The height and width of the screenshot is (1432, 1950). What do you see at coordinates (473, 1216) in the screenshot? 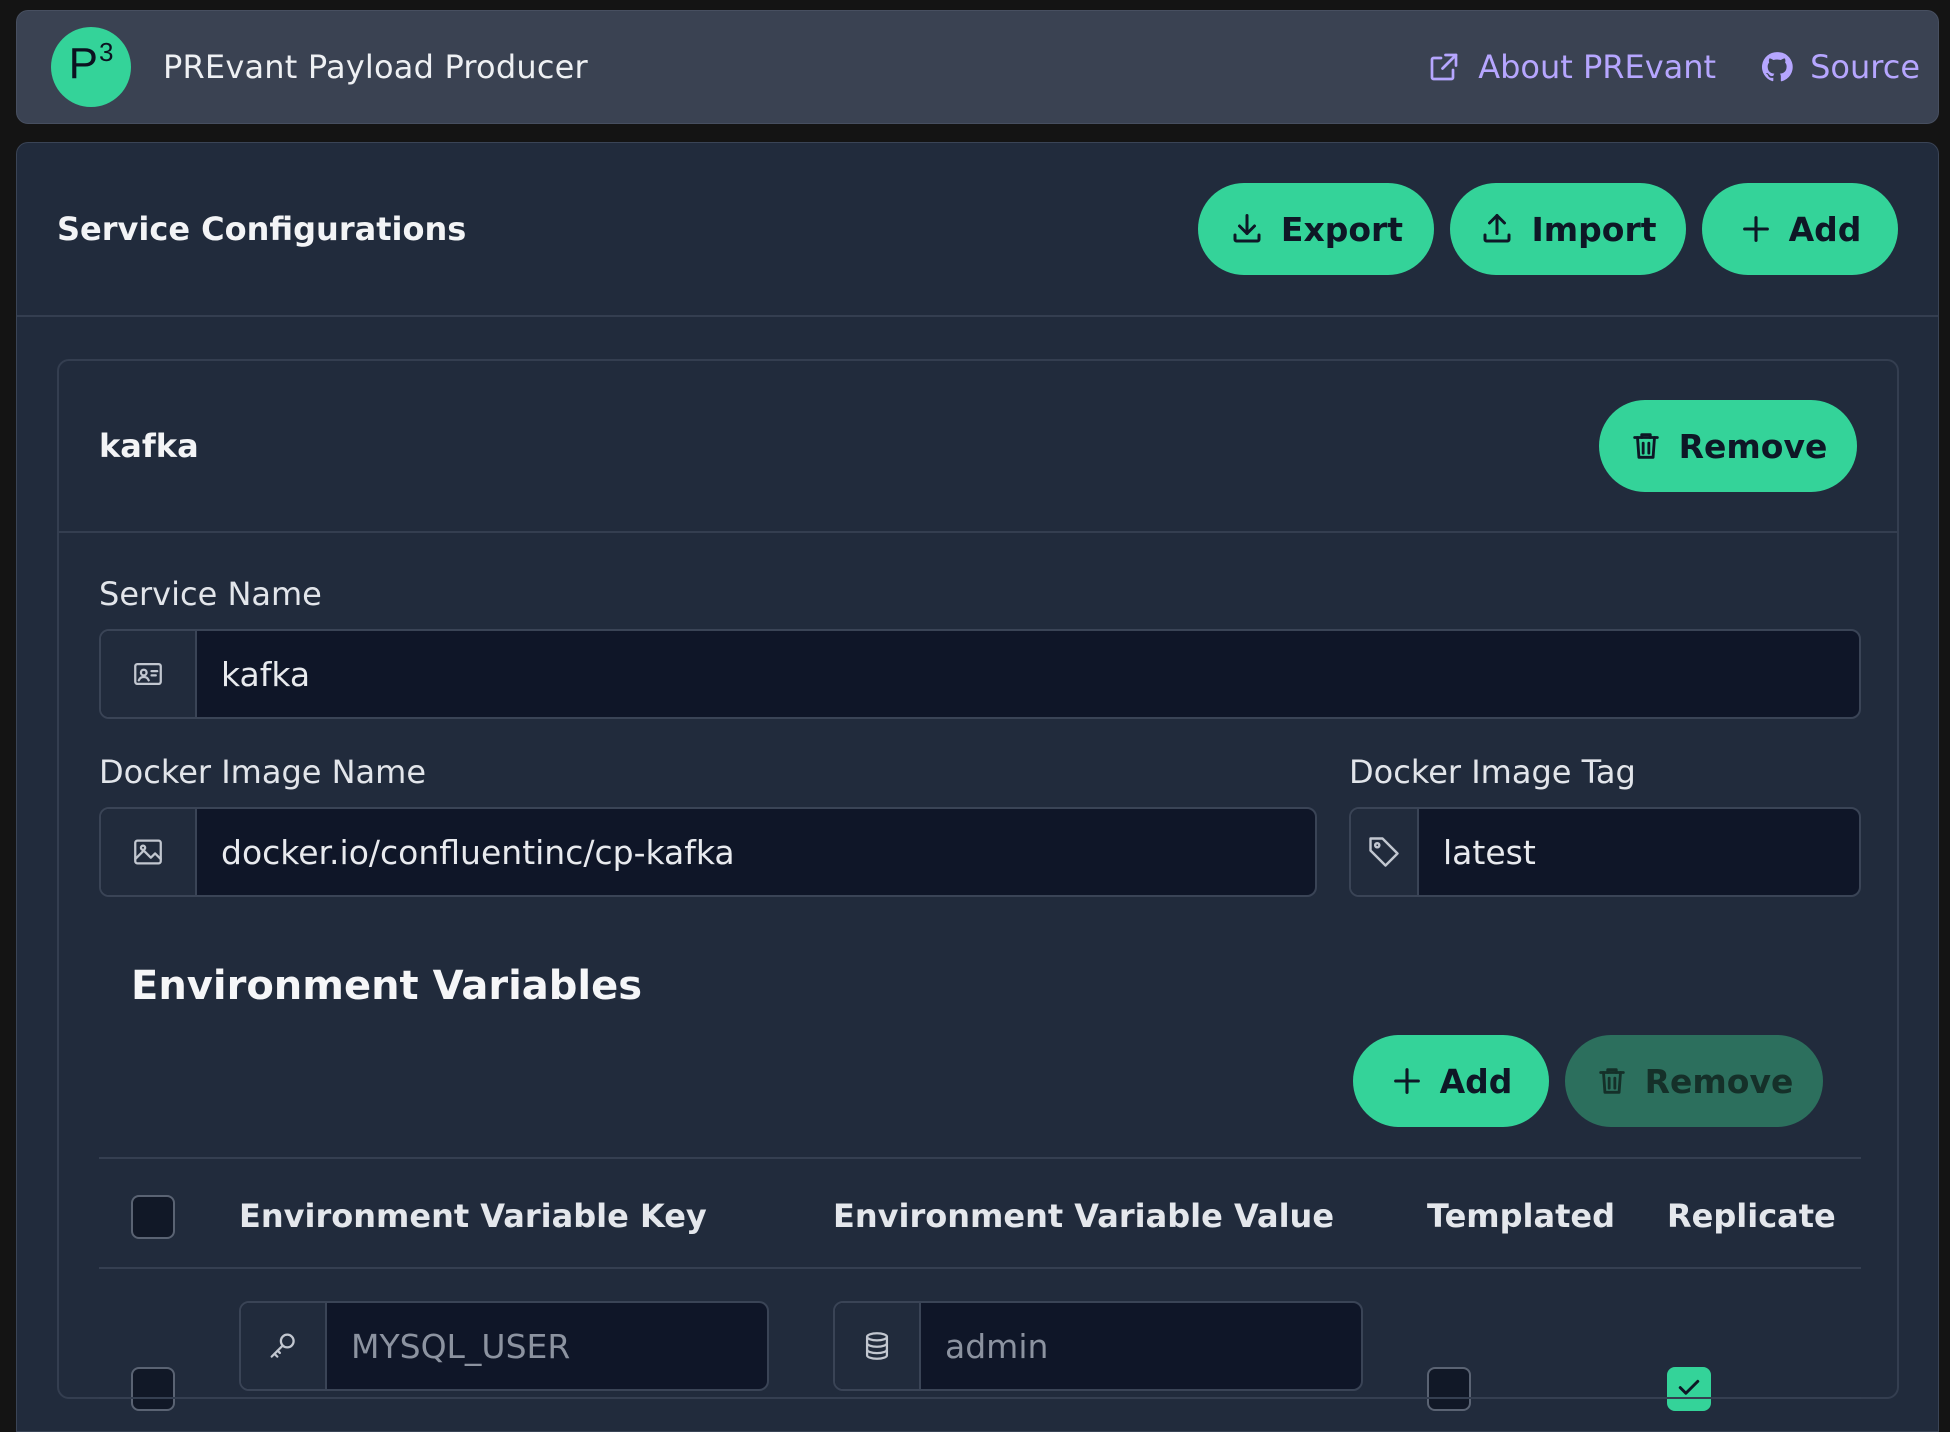
I see `column-header-key: Environment Variable Key` at bounding box center [473, 1216].